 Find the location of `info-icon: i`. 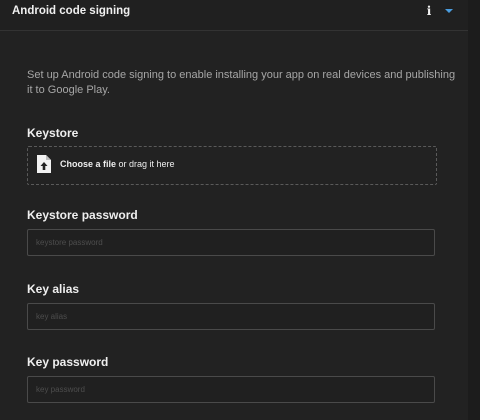

info-icon: i is located at coordinates (429, 11).